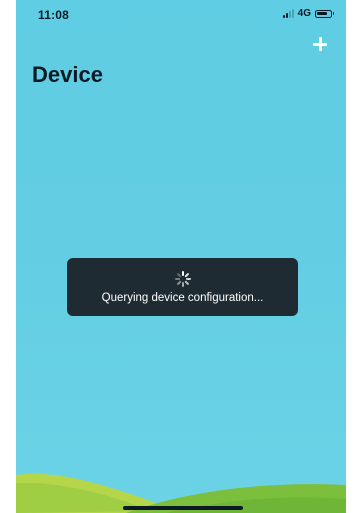  Describe the element at coordinates (288, 13) in the screenshot. I see `signal-bars-icon` at that location.